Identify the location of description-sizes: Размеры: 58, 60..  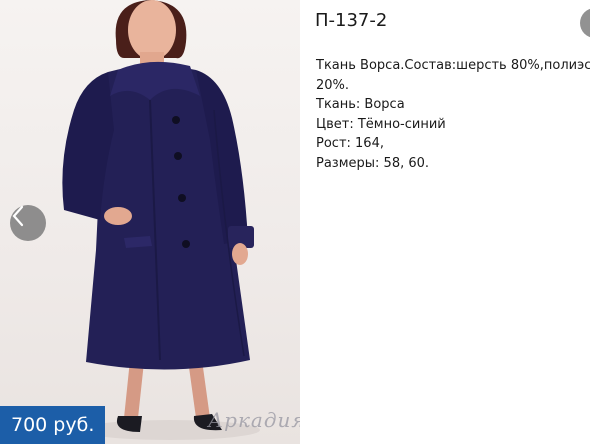
(373, 163).